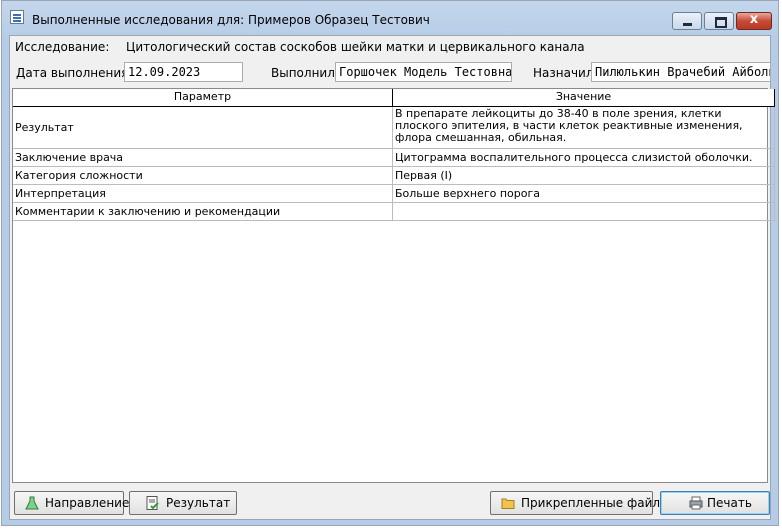  Describe the element at coordinates (696, 503) in the screenshot. I see `printer-icon` at that location.